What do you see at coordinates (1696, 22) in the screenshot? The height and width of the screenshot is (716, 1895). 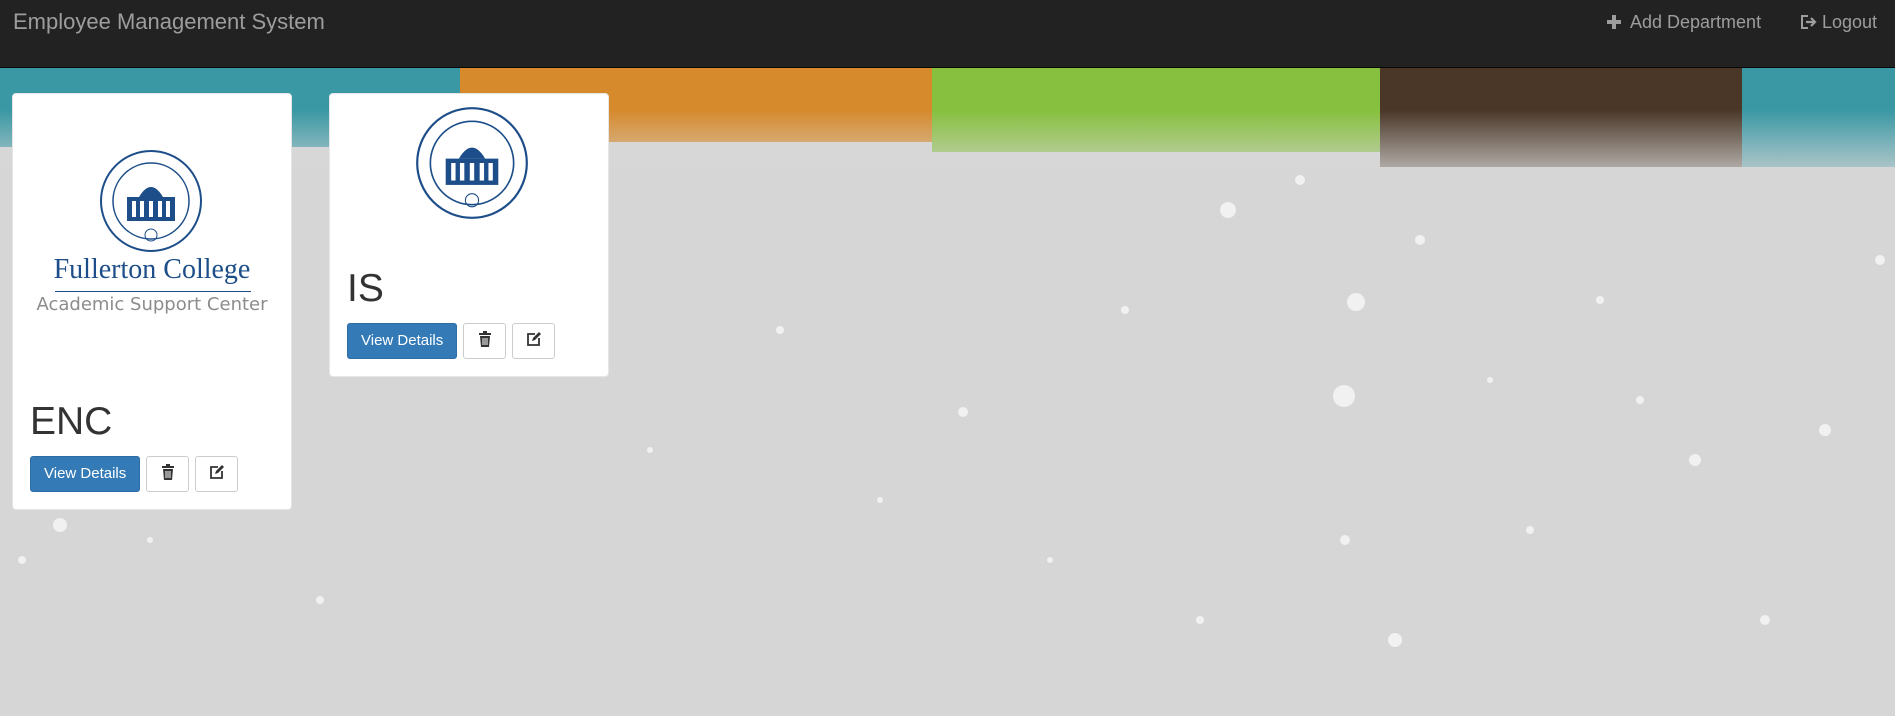 I see `add-department-label: Add Department` at bounding box center [1696, 22].